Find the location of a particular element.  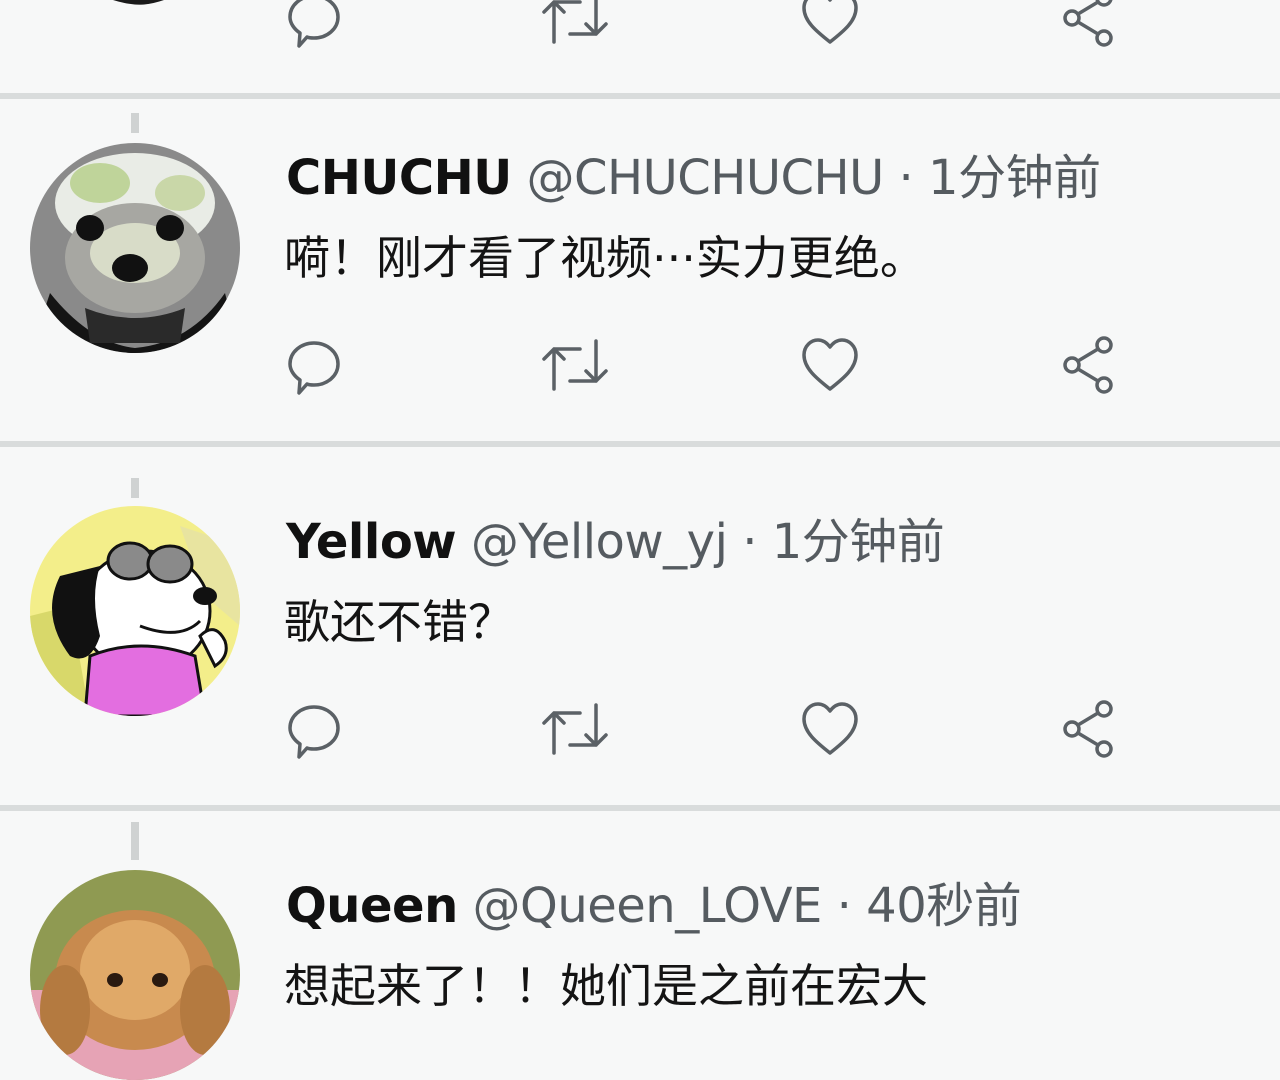

tweet-header: CHUCHU @CHUCHUCHU · 1分钟前 is located at coordinates (693, 178).